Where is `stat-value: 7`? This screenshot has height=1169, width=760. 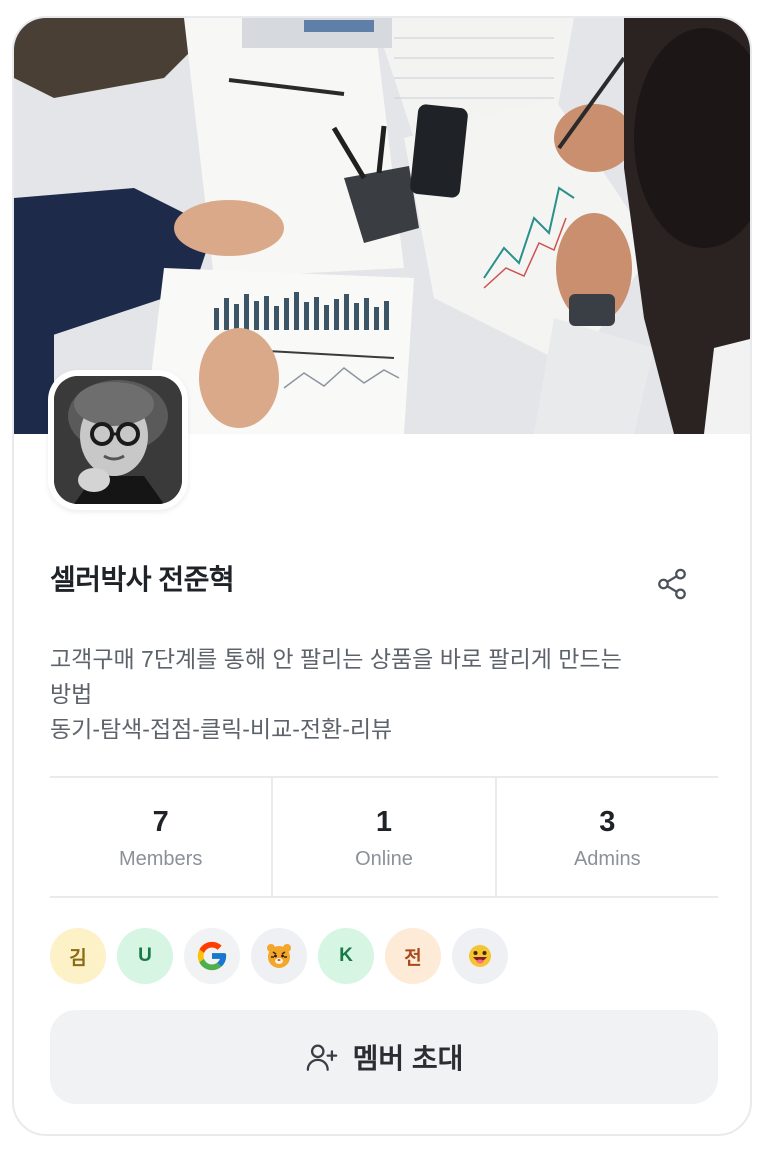 stat-value: 7 is located at coordinates (160, 821).